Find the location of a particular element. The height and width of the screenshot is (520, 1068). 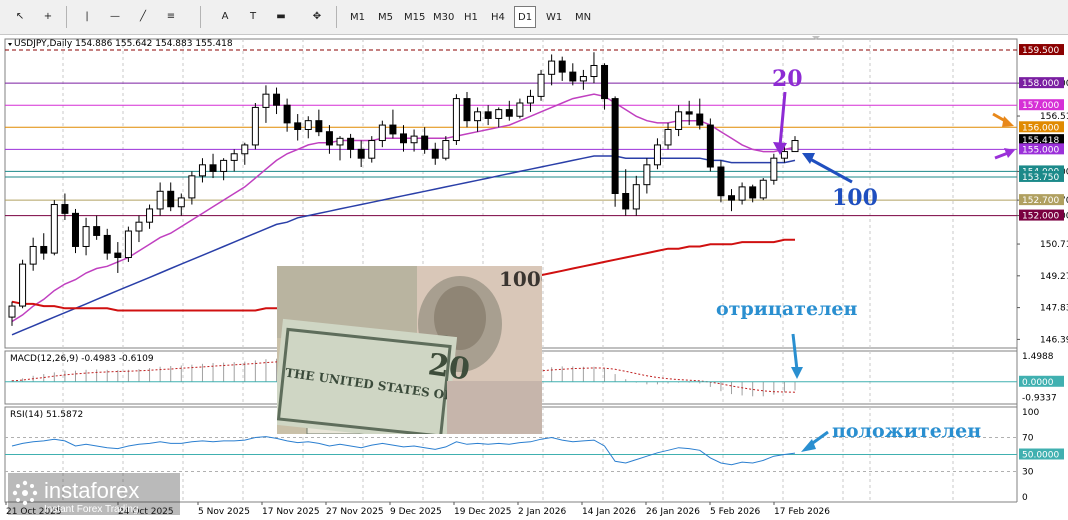

yen-denomination: 1000 is located at coordinates (520, 279).